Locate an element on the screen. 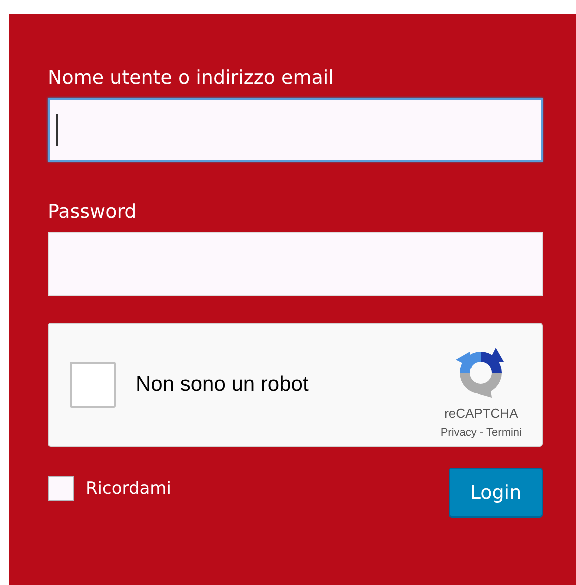  field-label: Password is located at coordinates (93, 212).